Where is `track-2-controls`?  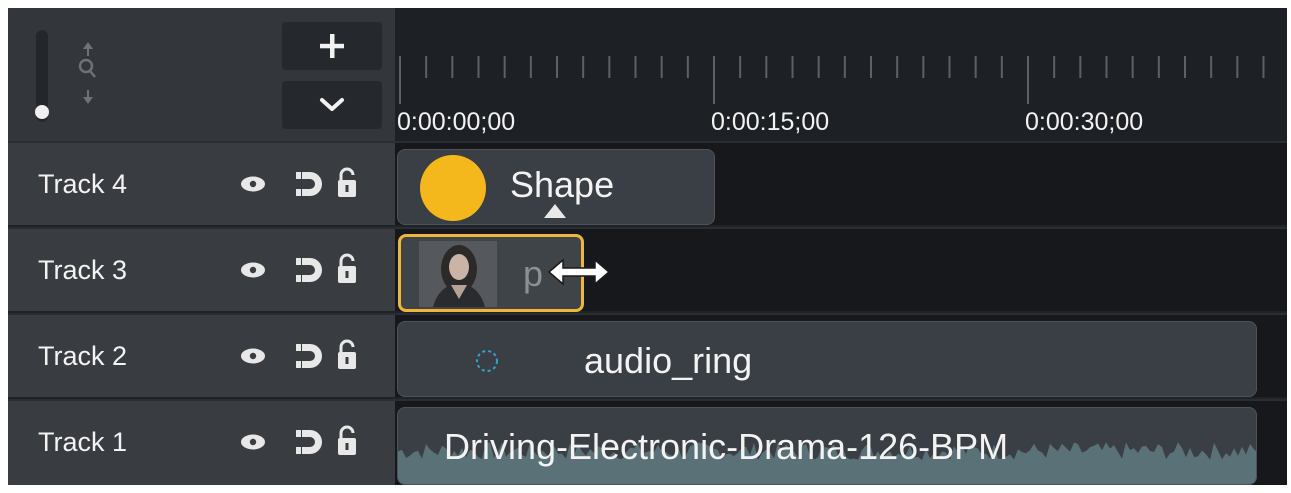
track-2-controls is located at coordinates (298, 354).